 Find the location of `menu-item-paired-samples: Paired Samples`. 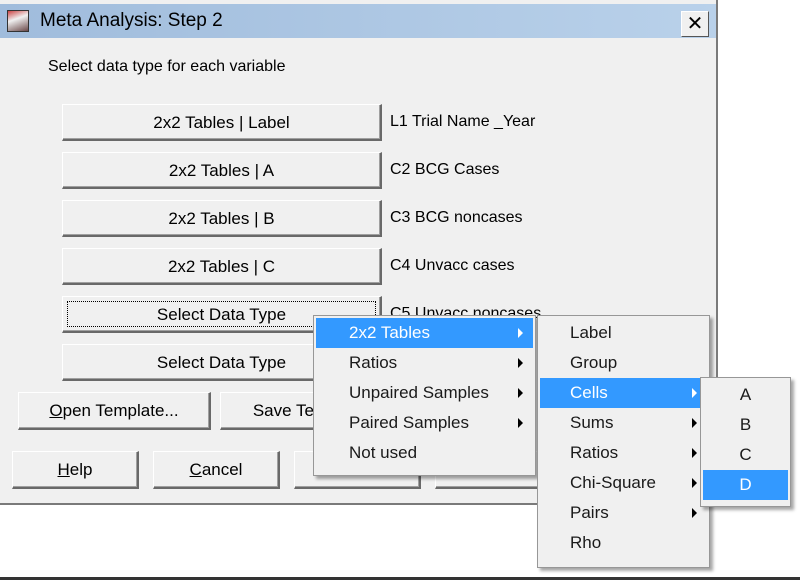

menu-item-paired-samples: Paired Samples is located at coordinates (424, 423).